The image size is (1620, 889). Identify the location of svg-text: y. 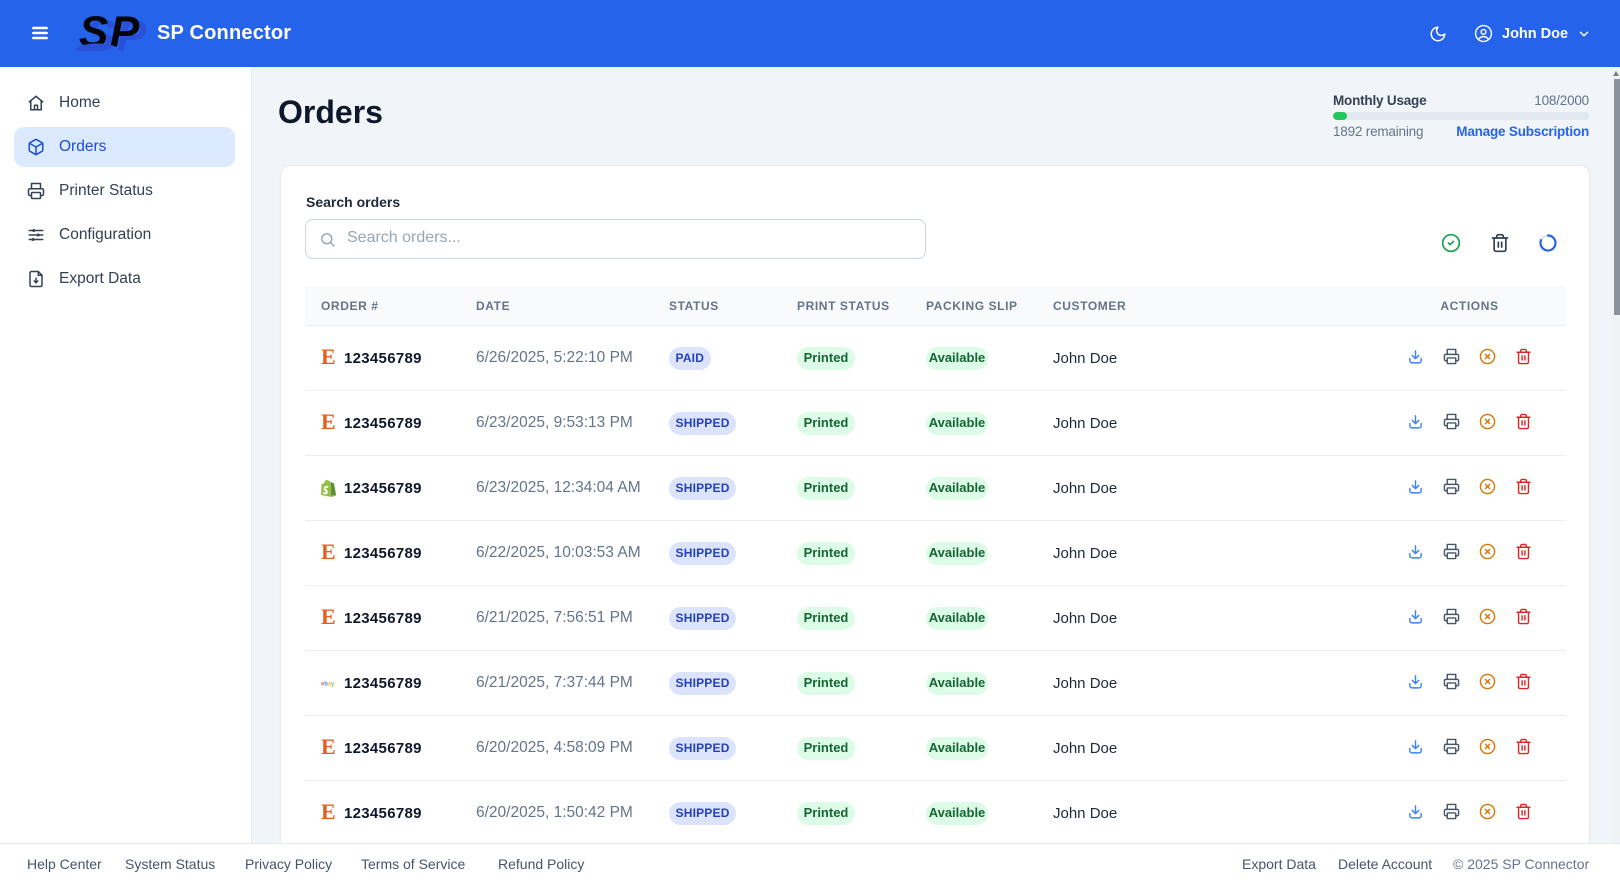
(333, 684).